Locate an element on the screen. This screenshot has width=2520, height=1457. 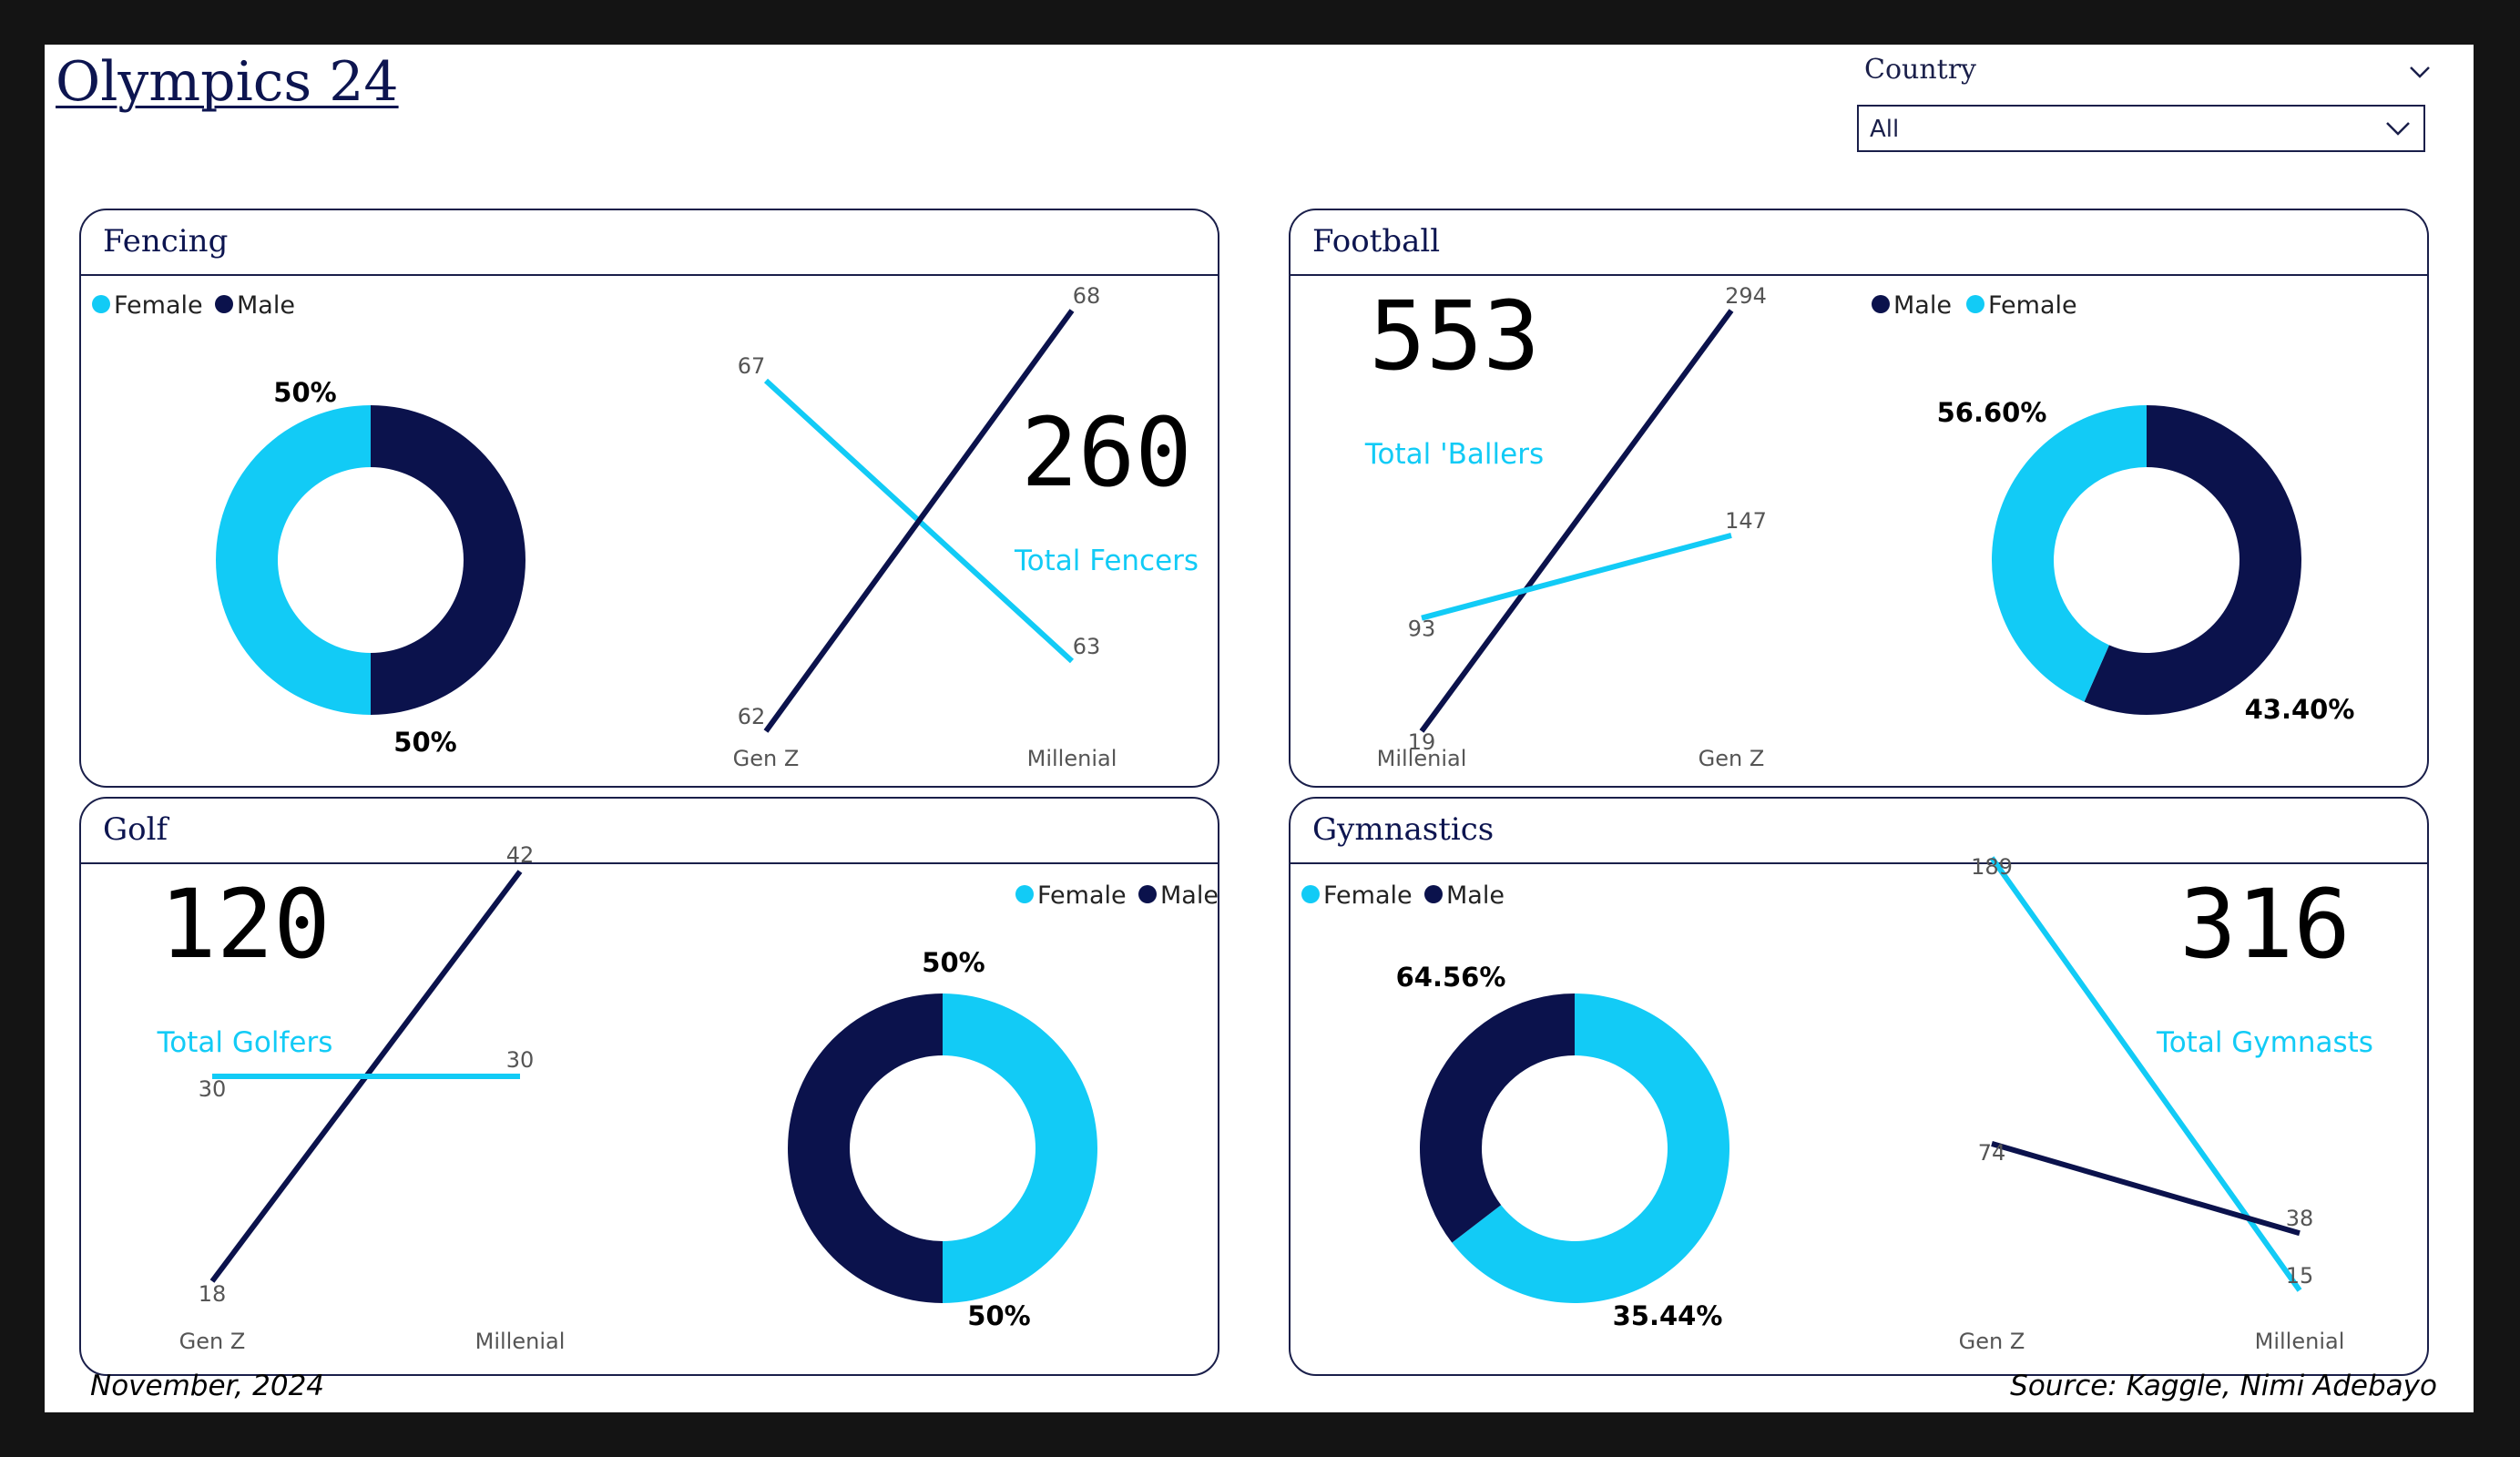
donut-label-female: 64.56% is located at coordinates (1451, 978).